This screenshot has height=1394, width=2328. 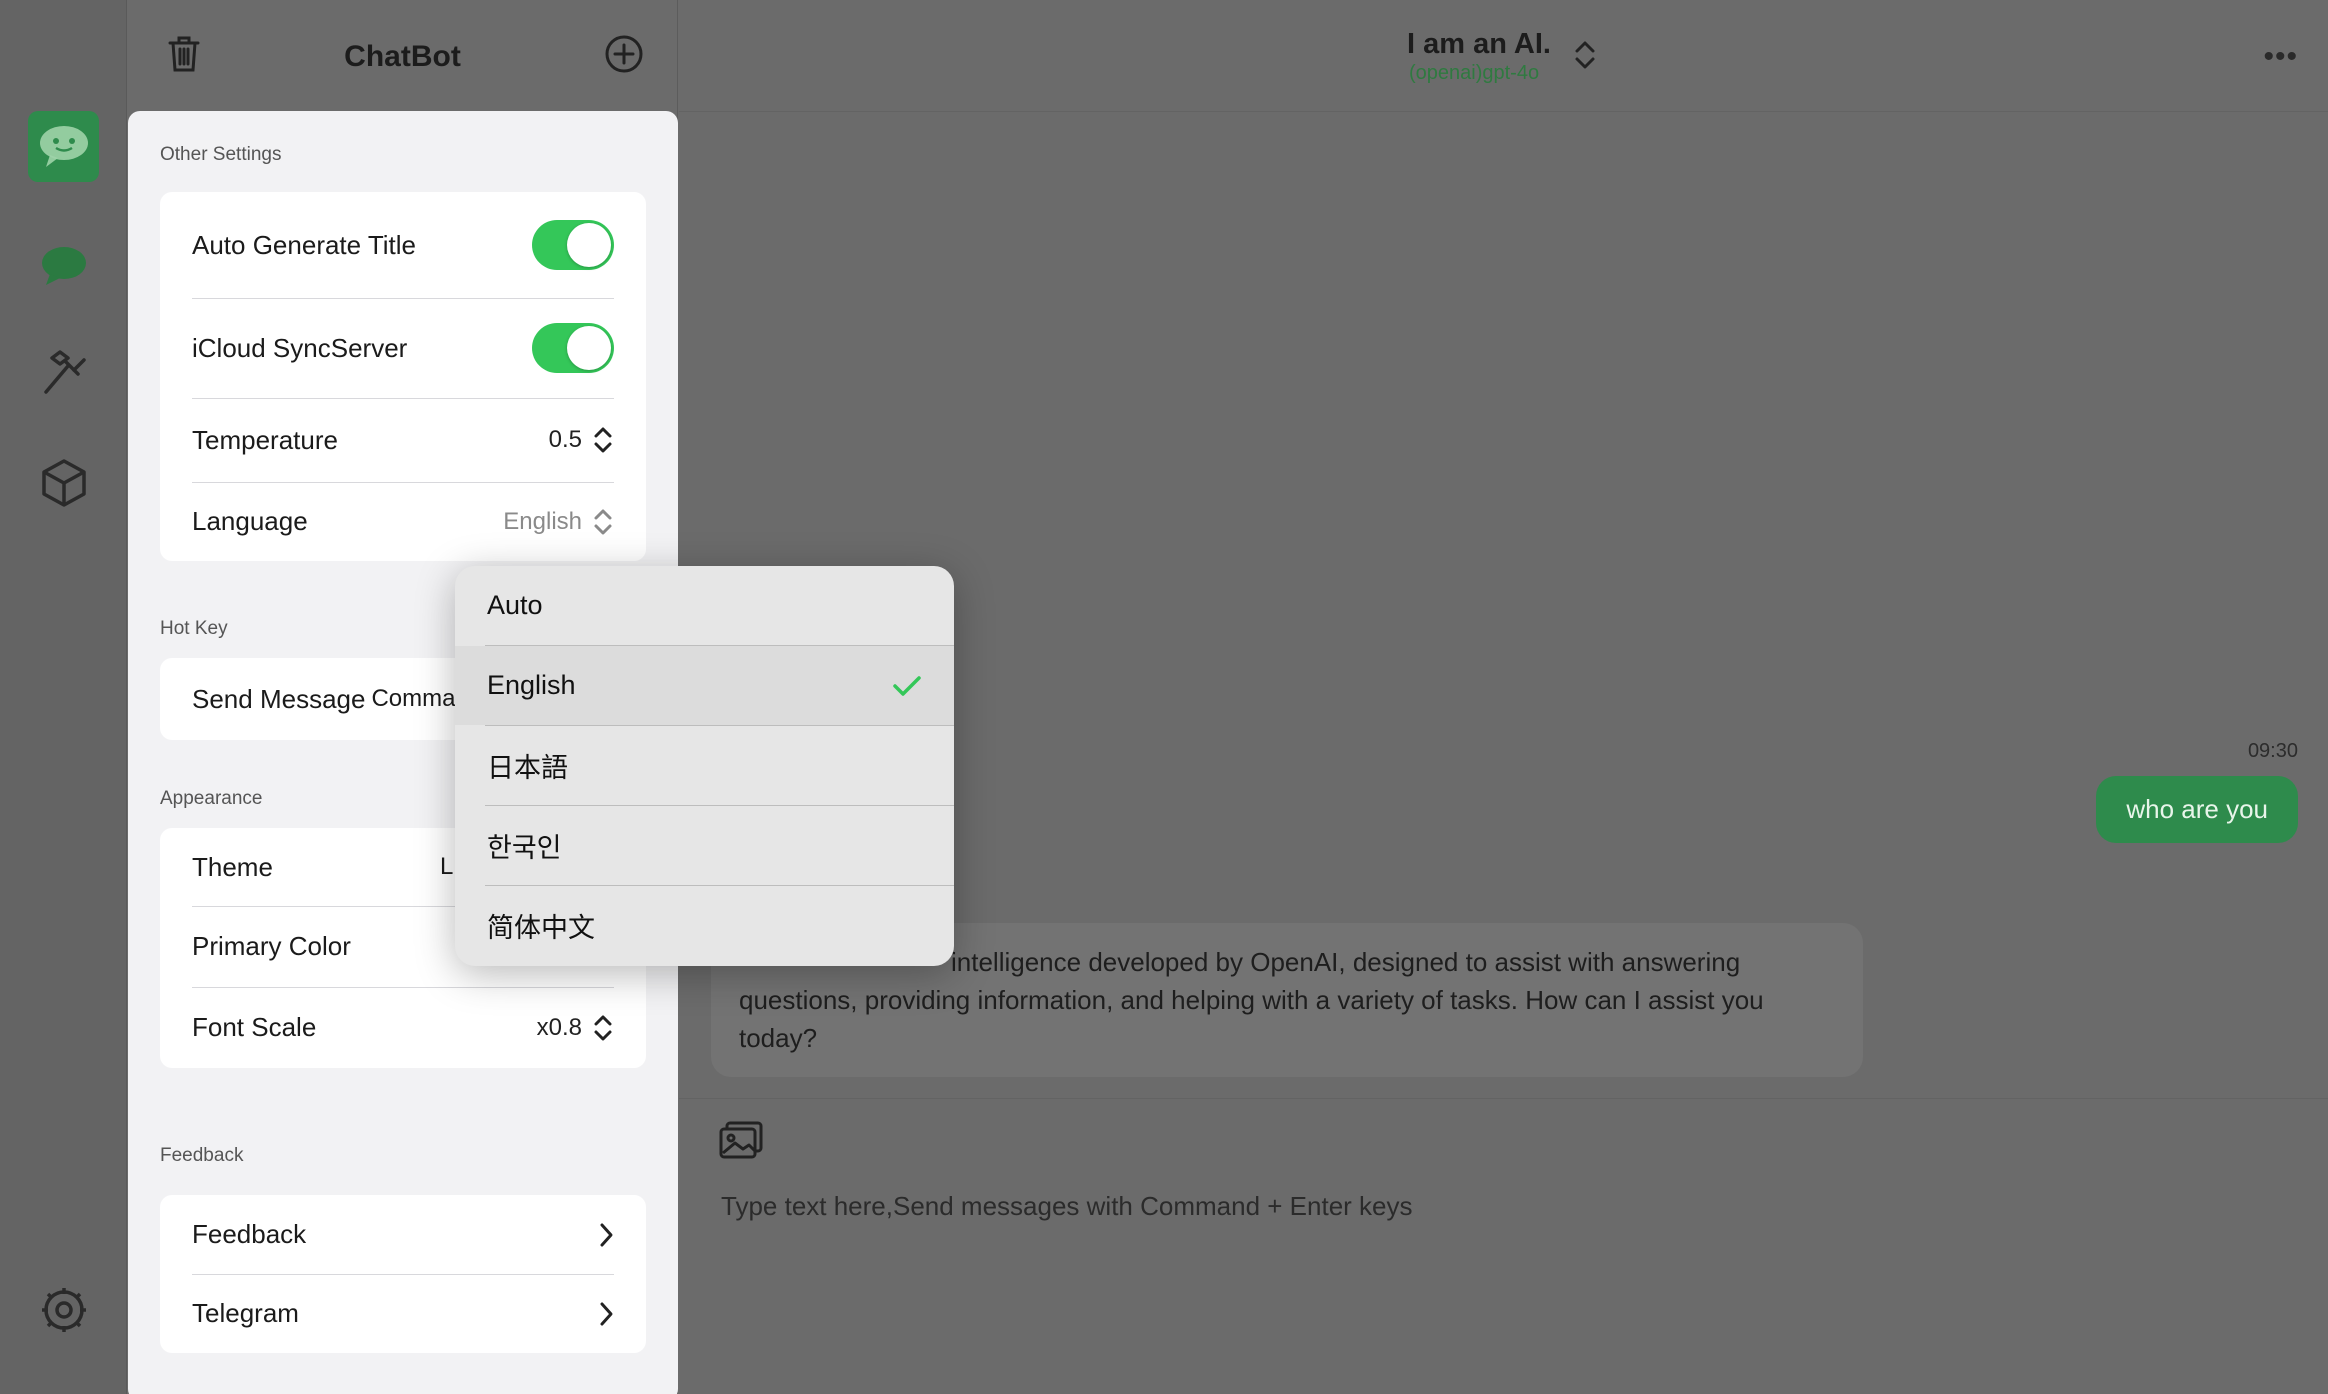 I want to click on feedback-link: Feedback, so click(x=403, y=1234).